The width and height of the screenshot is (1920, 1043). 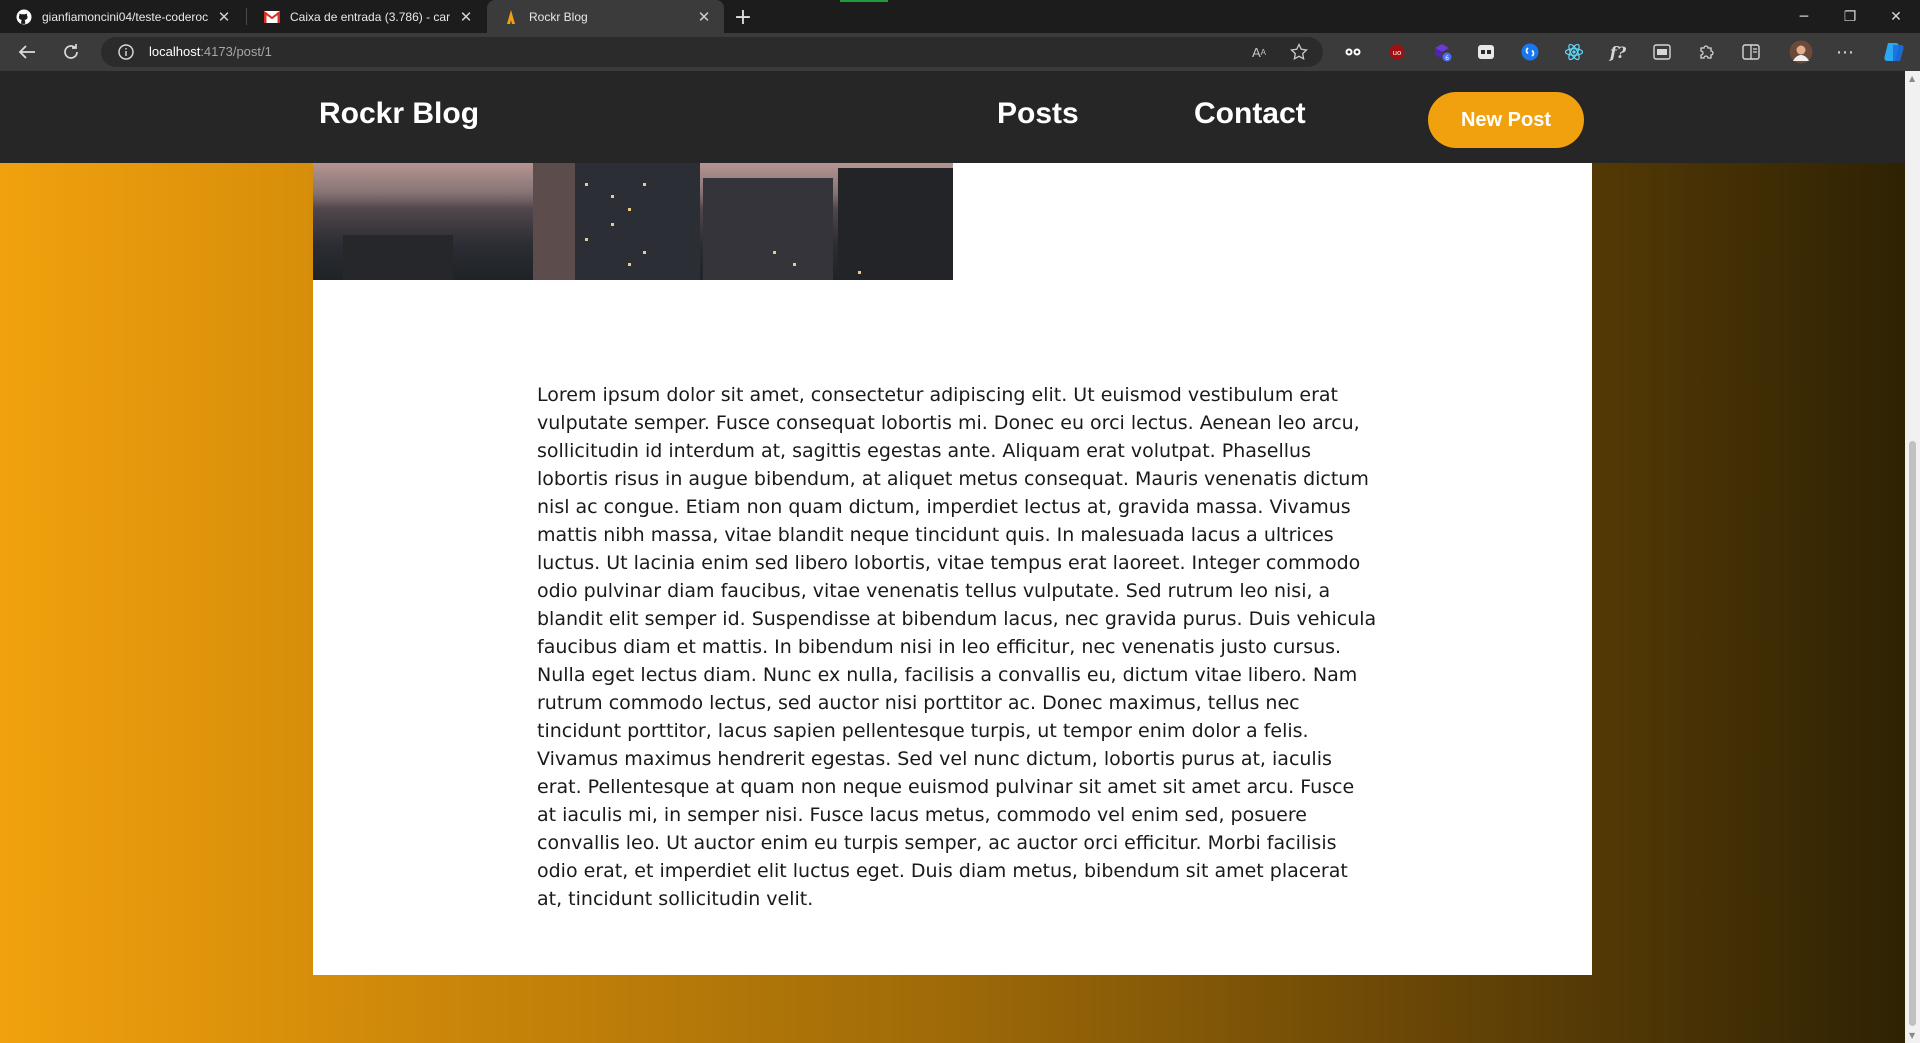 I want to click on more-menu-icon: ⋯, so click(x=1845, y=52).